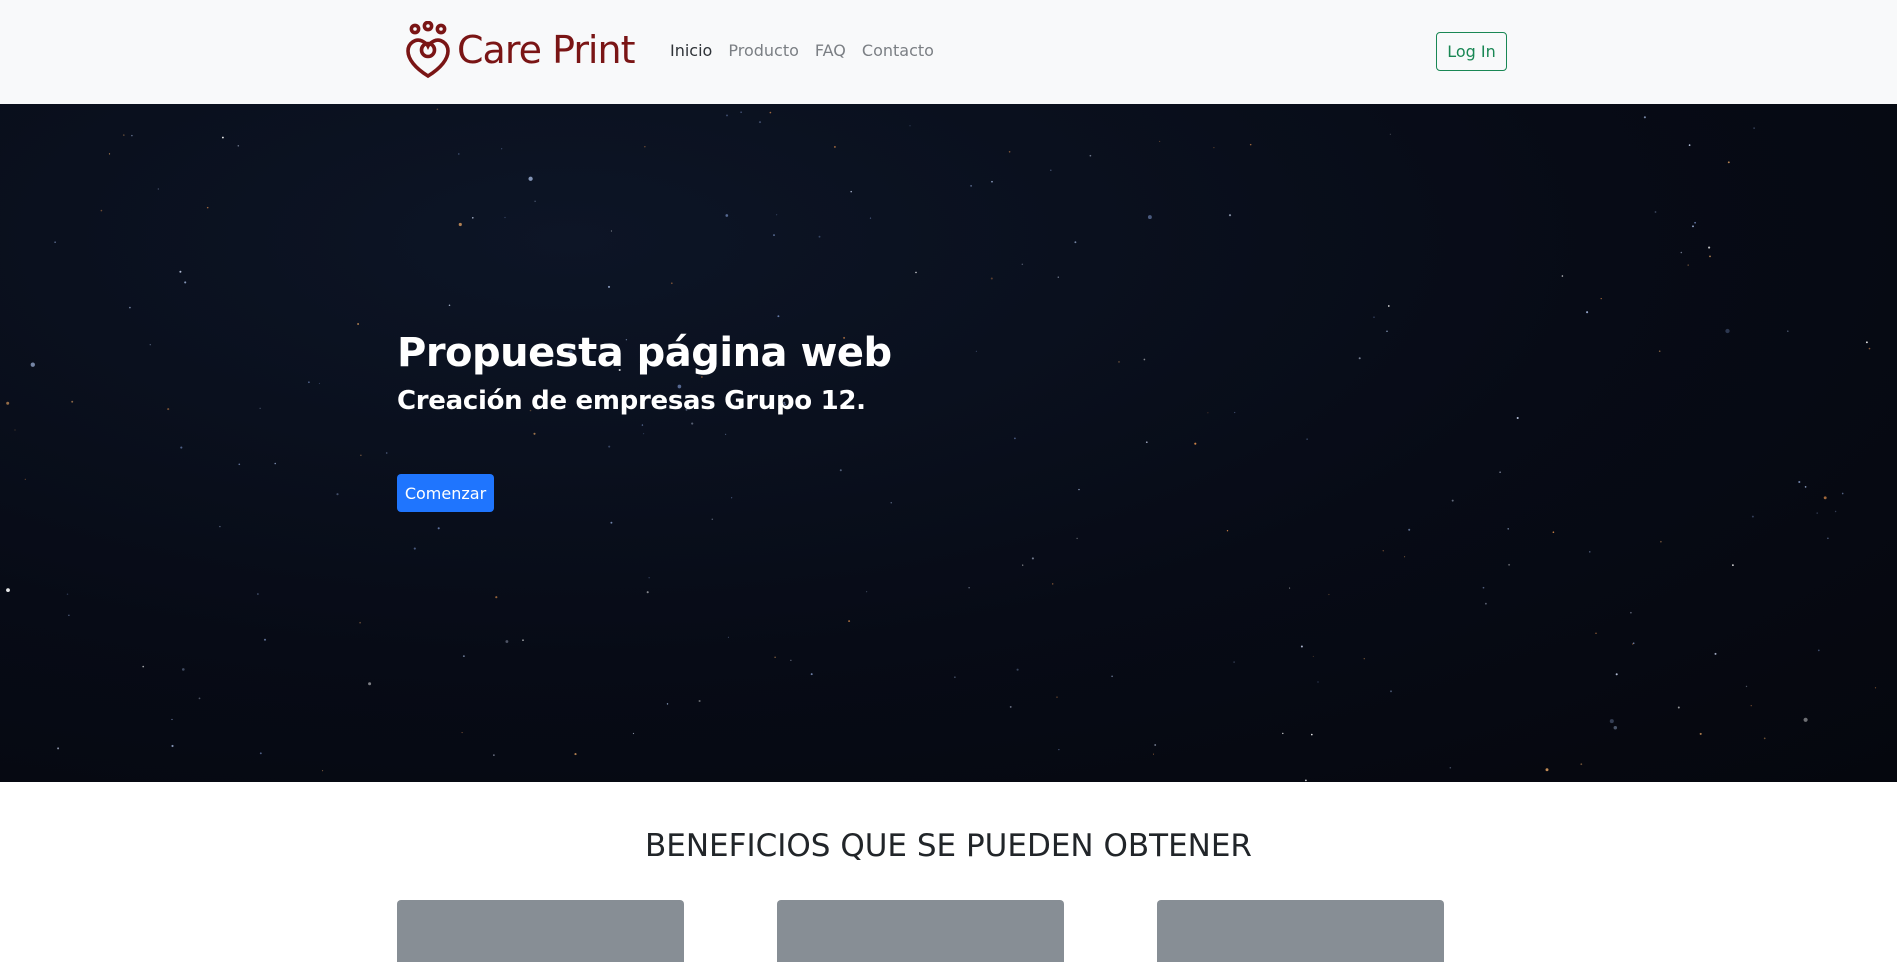 This screenshot has height=962, width=1897. Describe the element at coordinates (546, 50) in the screenshot. I see `brand-name: Care Print` at that location.